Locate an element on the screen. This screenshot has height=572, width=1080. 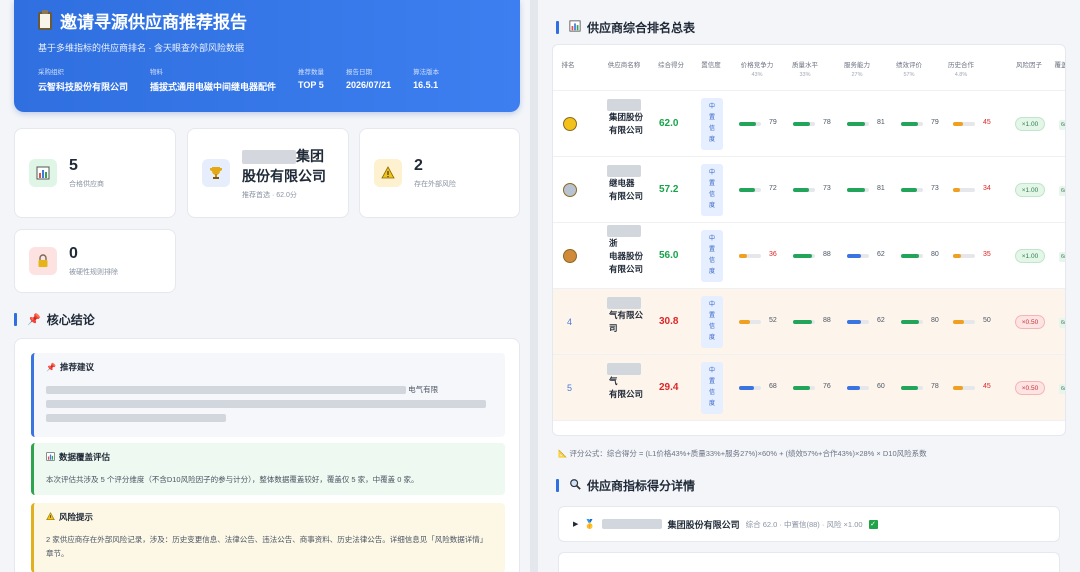
bar-chart-icon is located at coordinates (43, 173).